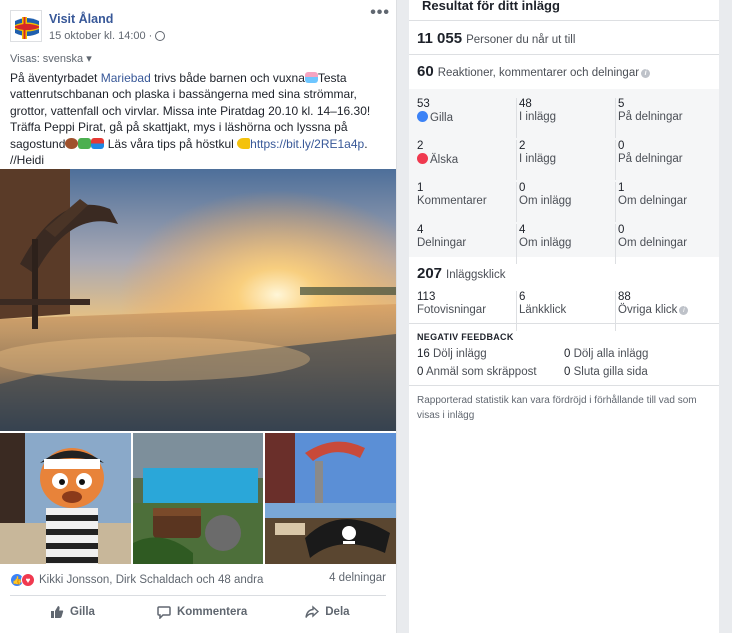 This screenshot has width=732, height=633. Describe the element at coordinates (330, 498) in the screenshot. I see `photo-slide-pirate-hat` at that location.